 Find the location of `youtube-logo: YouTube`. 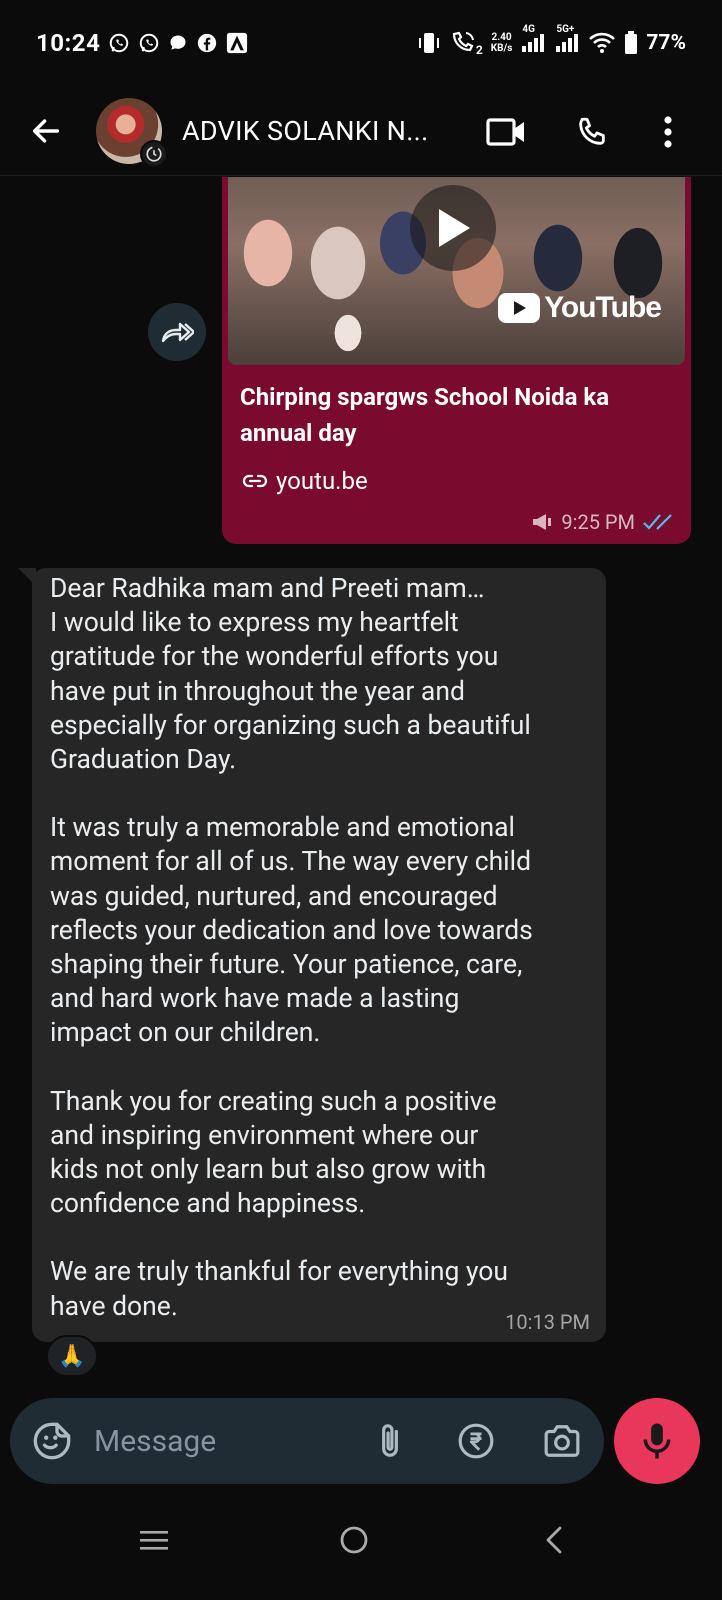

youtube-logo: YouTube is located at coordinates (580, 308).